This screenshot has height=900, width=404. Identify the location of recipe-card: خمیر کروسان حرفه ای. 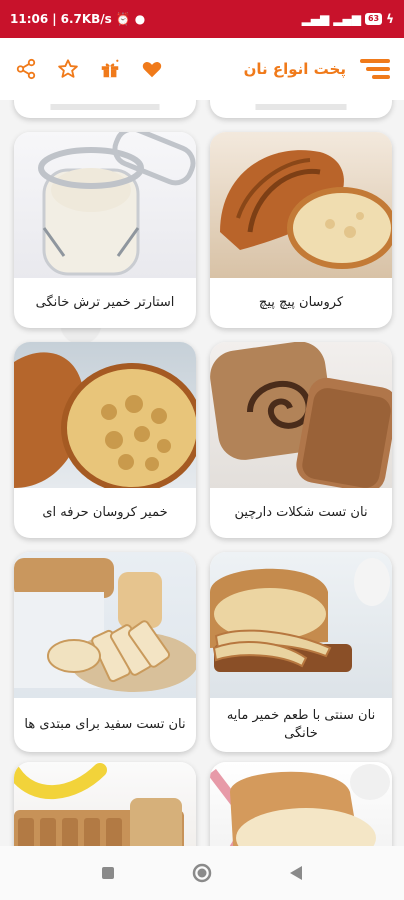
(105, 440).